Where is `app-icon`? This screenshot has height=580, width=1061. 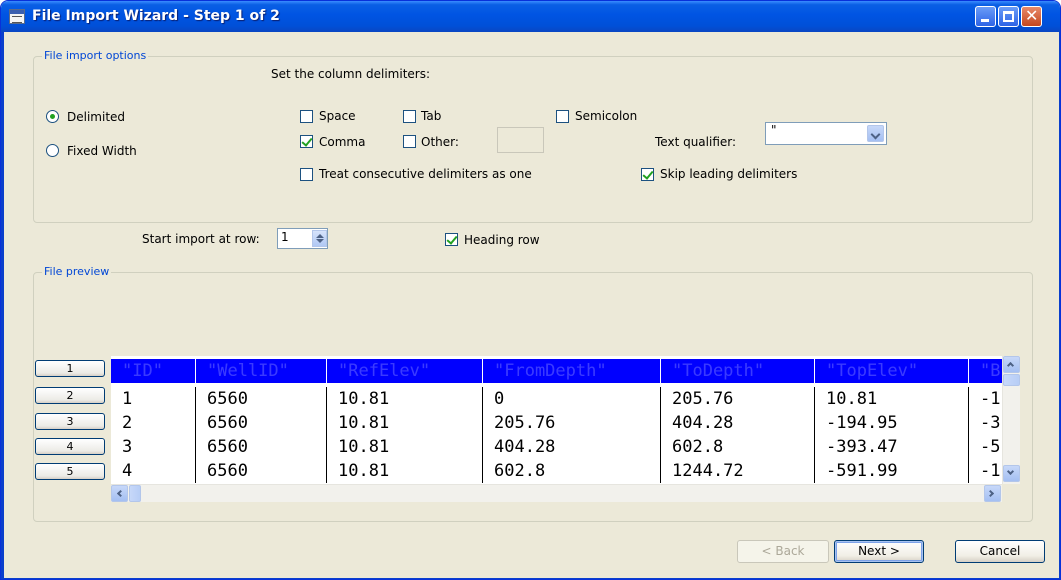
app-icon is located at coordinates (17, 16).